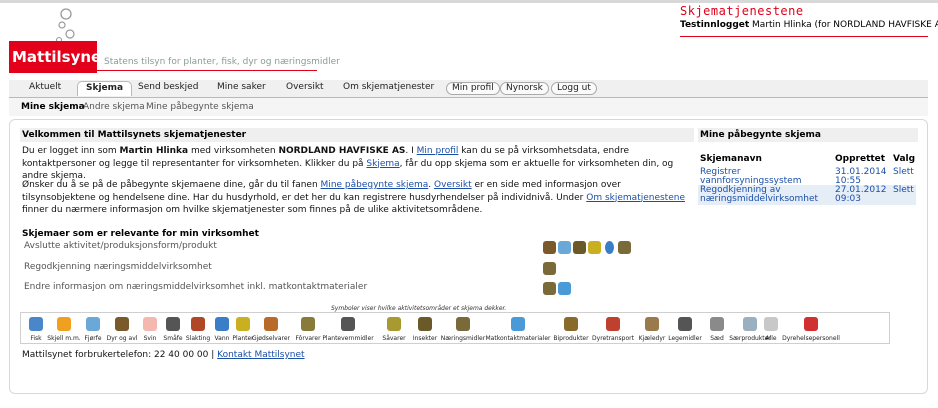  Describe the element at coordinates (425, 324) in the screenshot. I see `insect-icon` at that location.